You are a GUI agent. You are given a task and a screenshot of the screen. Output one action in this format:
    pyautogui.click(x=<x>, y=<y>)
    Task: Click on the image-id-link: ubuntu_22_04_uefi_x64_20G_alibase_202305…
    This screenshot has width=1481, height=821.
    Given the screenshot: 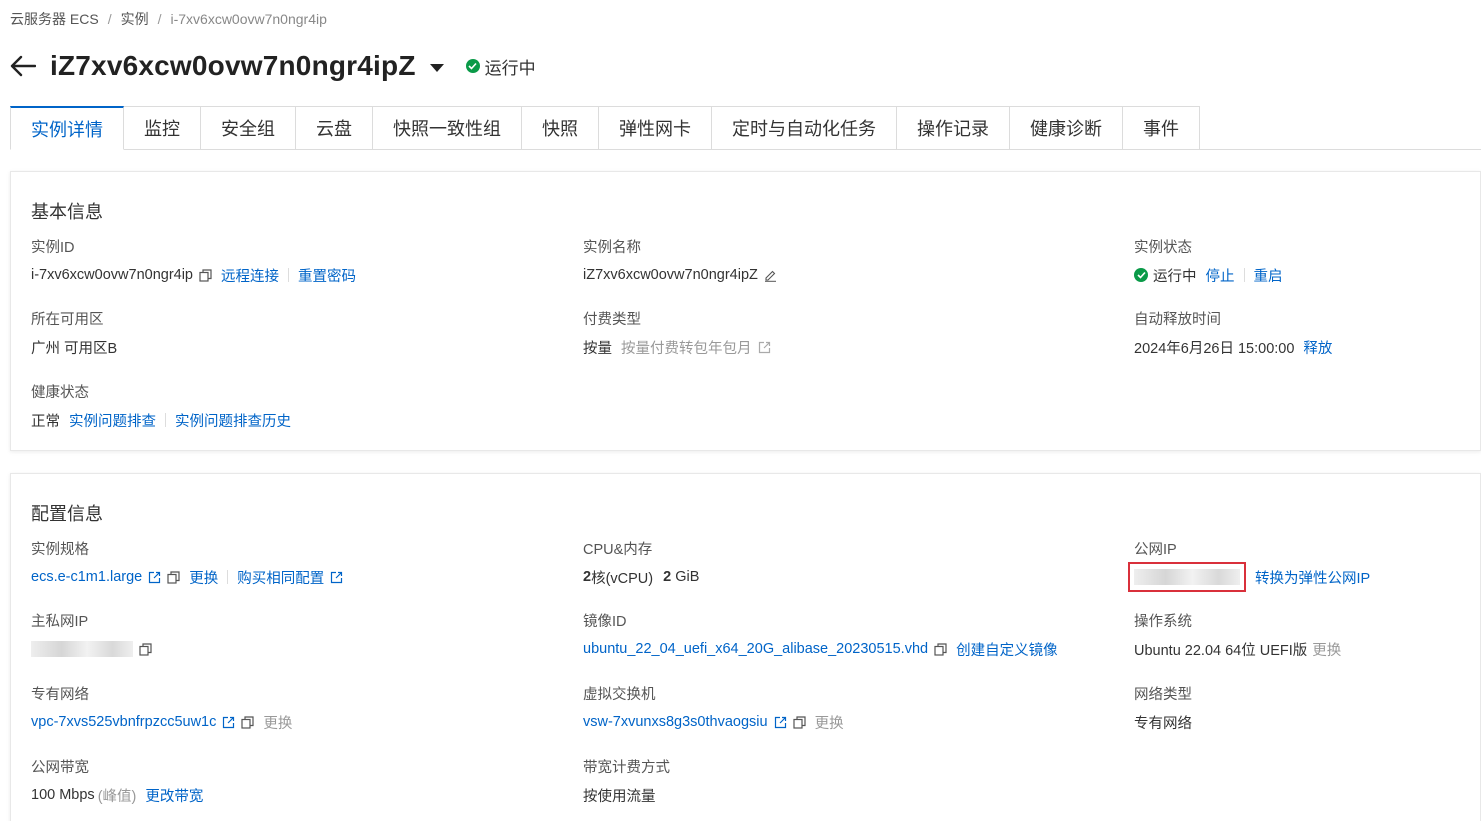 What is the action you would take?
    pyautogui.click(x=755, y=649)
    